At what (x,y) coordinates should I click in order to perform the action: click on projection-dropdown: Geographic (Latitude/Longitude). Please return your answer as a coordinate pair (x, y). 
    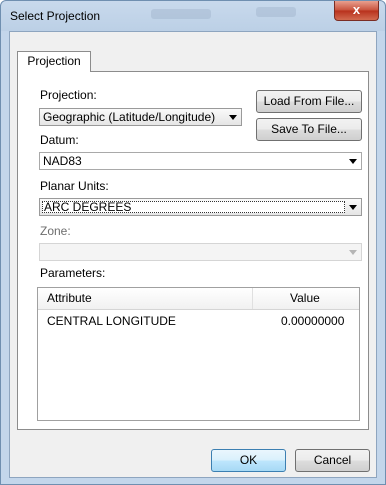
    Looking at the image, I should click on (140, 117).